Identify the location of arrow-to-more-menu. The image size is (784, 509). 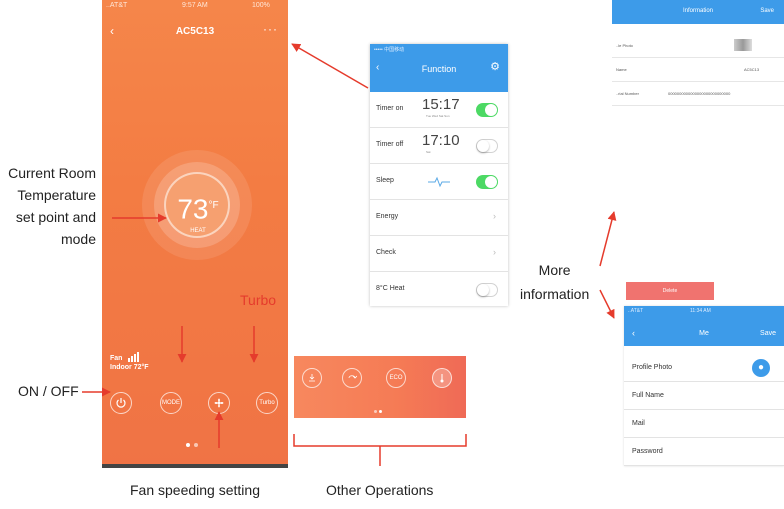
(330, 66).